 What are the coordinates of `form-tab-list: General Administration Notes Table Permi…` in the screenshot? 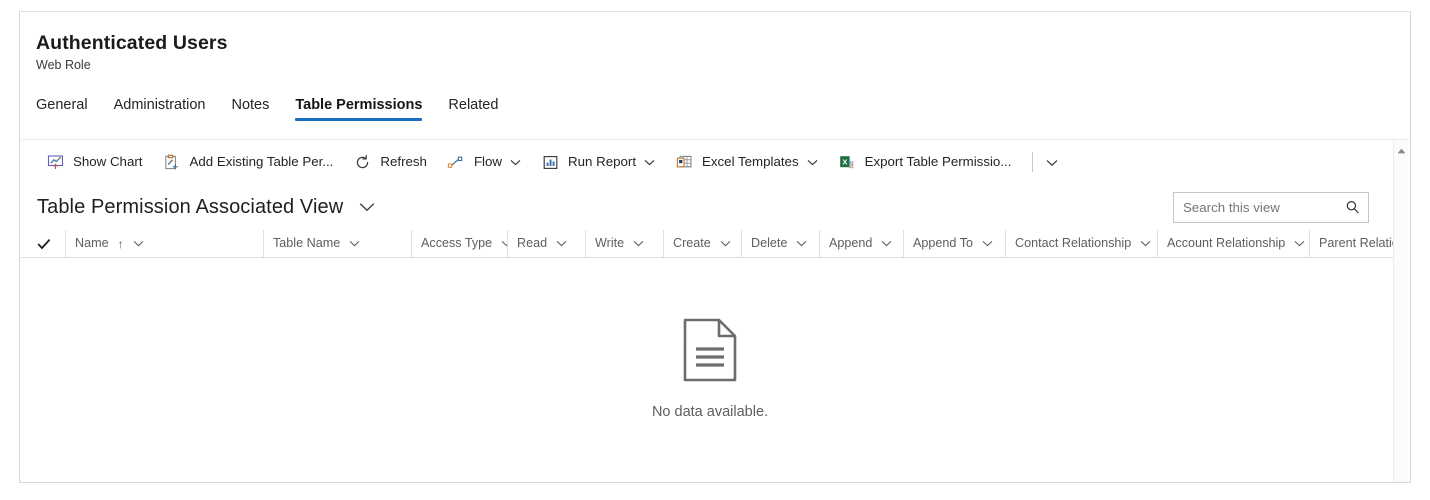 It's located at (723, 106).